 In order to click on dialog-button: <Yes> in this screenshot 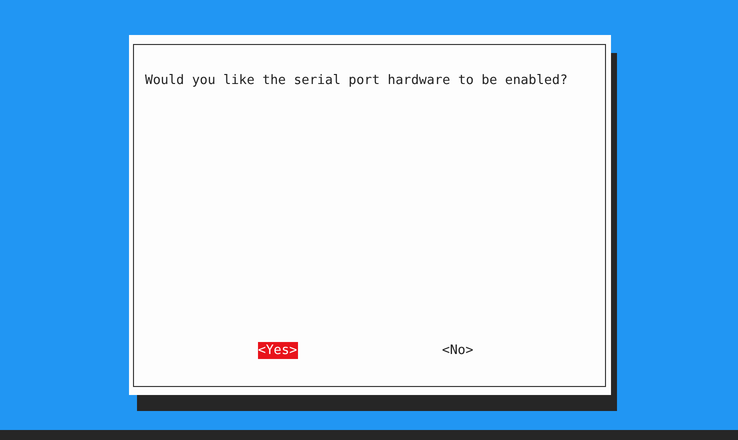, I will do `click(278, 350)`.